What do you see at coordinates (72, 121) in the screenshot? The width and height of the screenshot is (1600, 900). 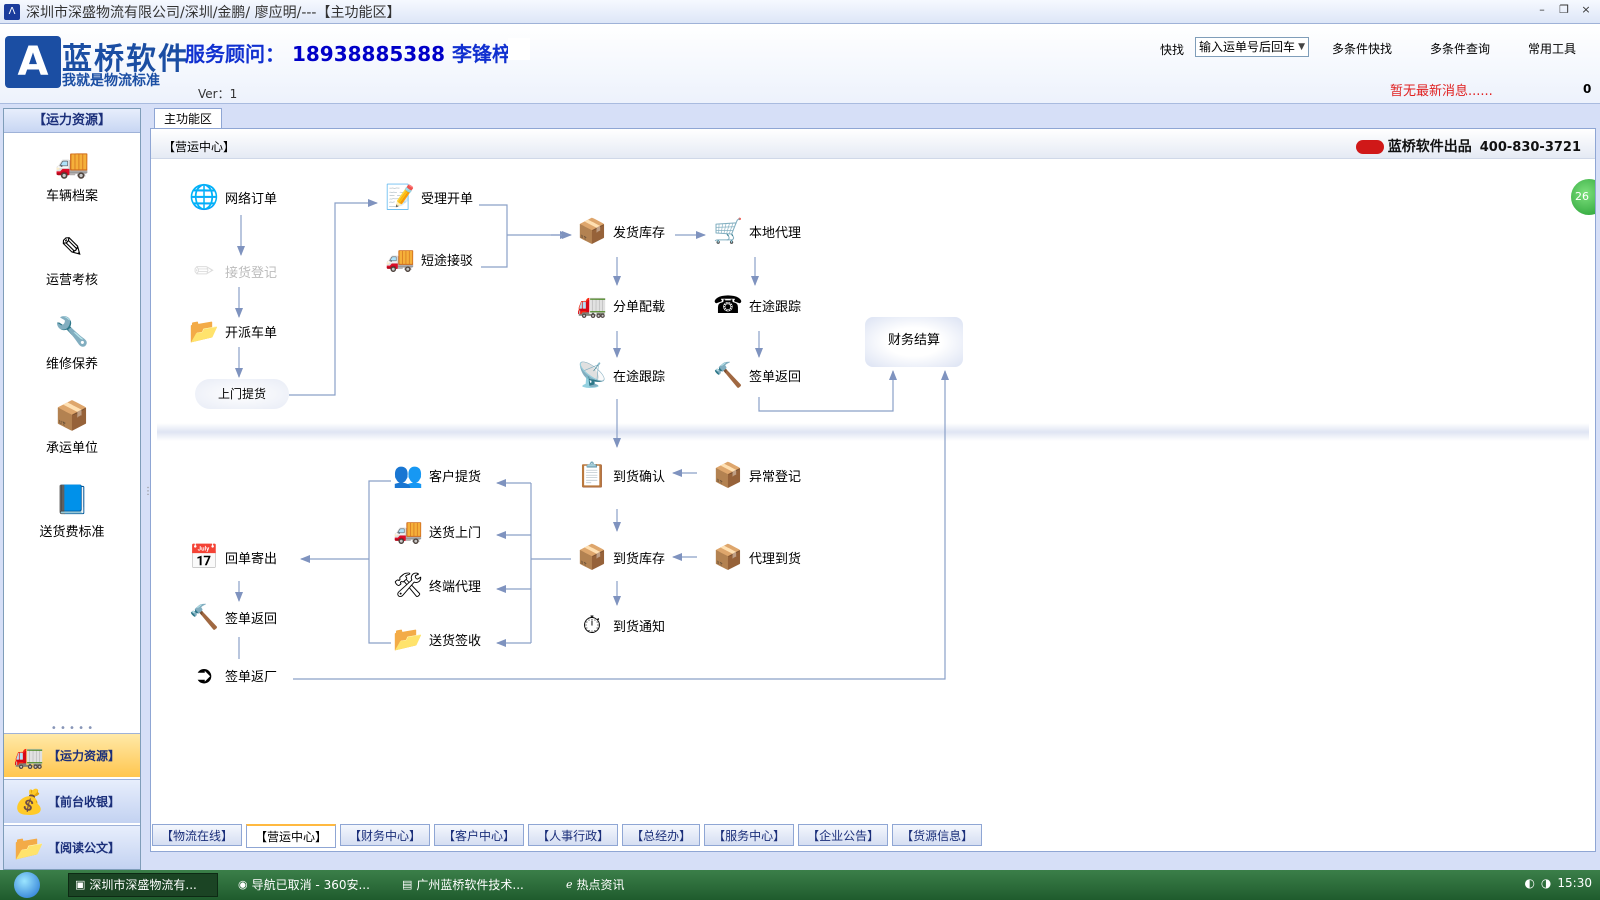 I see `sidebar-title: 【运力资源】` at bounding box center [72, 121].